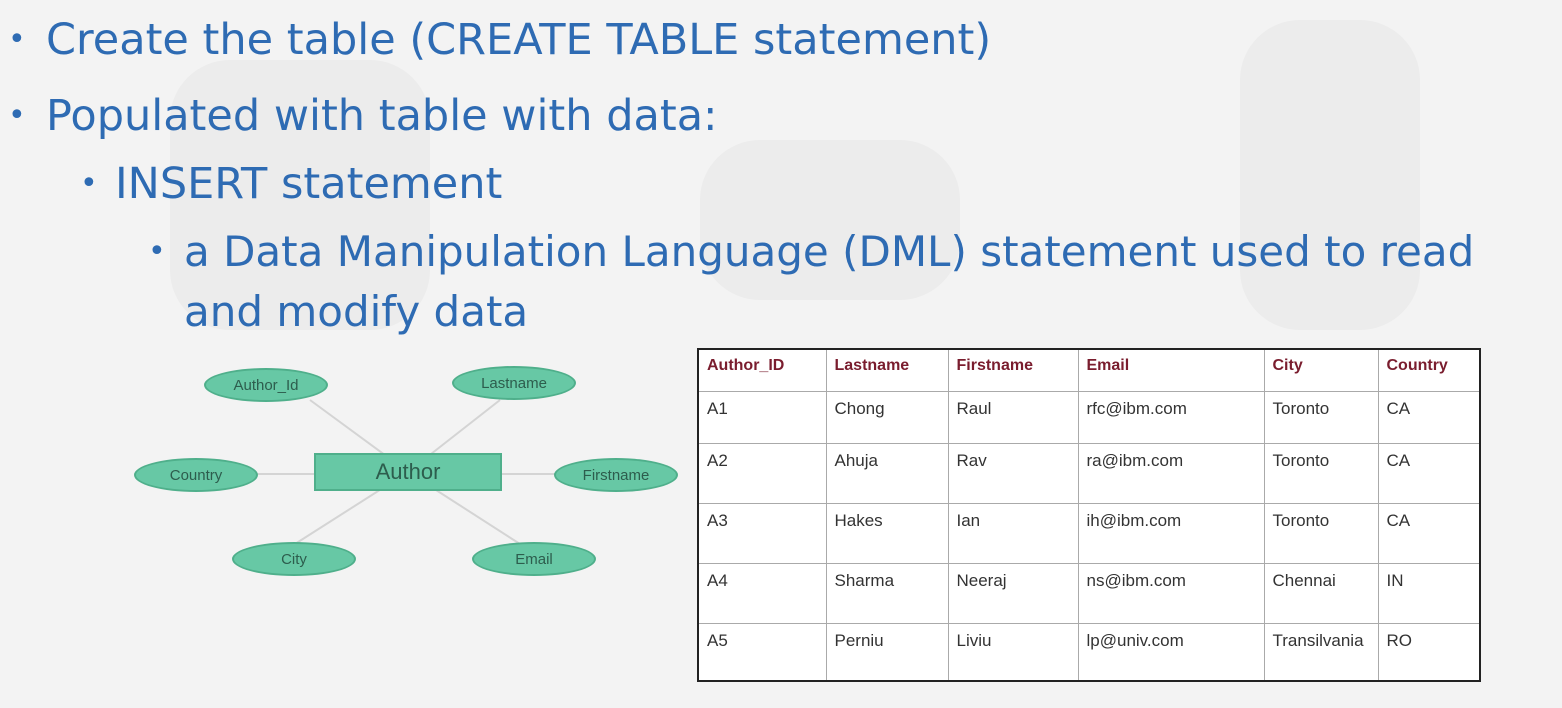 The height and width of the screenshot is (708, 1562). I want to click on cell-lastname: Sharma, so click(887, 593).